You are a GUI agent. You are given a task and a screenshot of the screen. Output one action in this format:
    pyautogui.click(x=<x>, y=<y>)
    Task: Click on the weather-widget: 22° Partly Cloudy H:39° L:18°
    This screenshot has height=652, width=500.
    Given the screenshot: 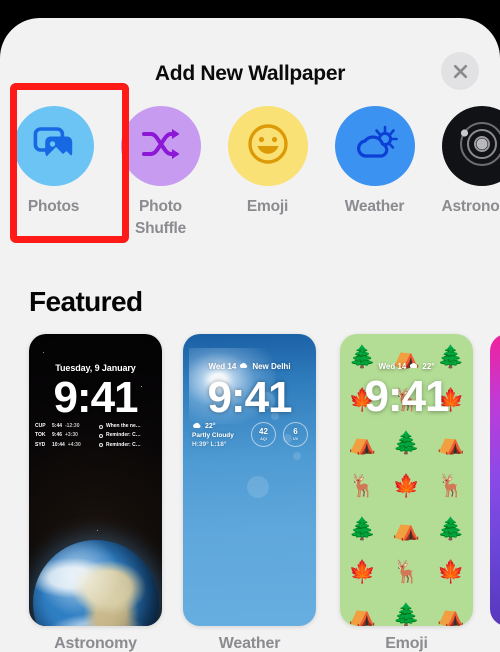 What is the action you would take?
    pyautogui.click(x=213, y=435)
    